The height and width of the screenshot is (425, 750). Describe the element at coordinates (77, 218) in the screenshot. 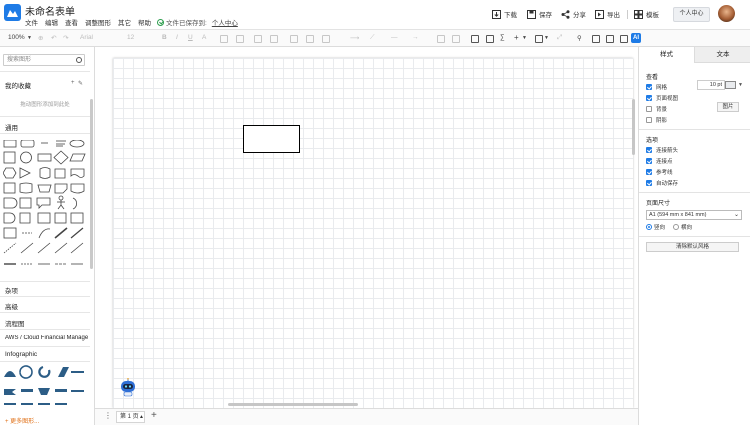

I see `shape-table` at that location.